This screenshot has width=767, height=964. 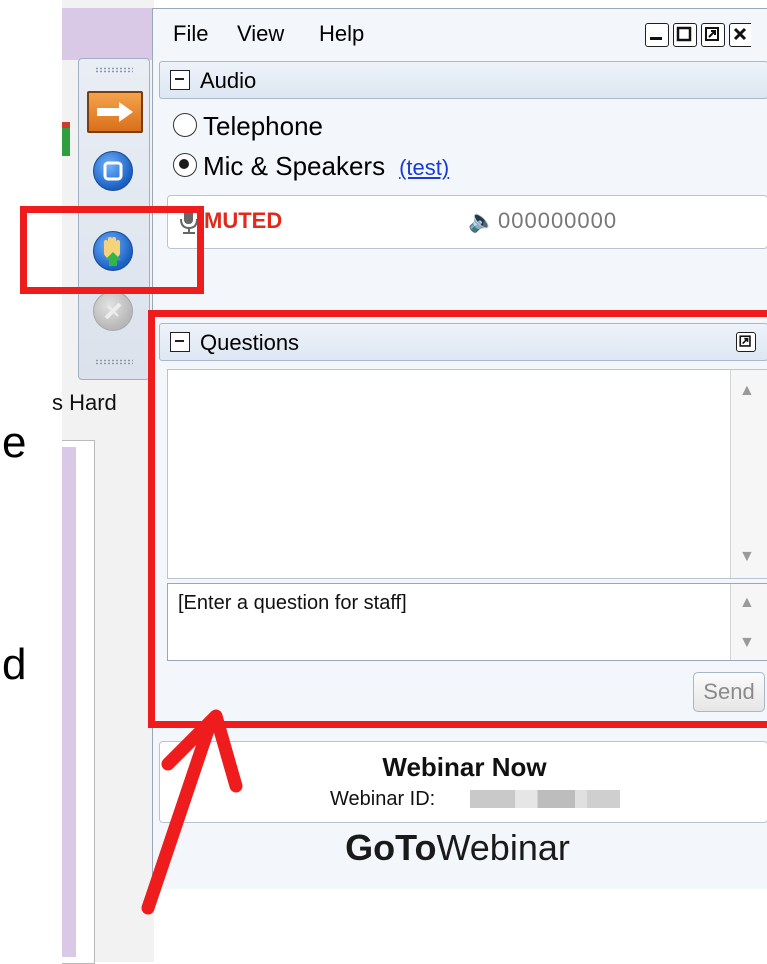 I want to click on stop-icon, so click(x=113, y=171).